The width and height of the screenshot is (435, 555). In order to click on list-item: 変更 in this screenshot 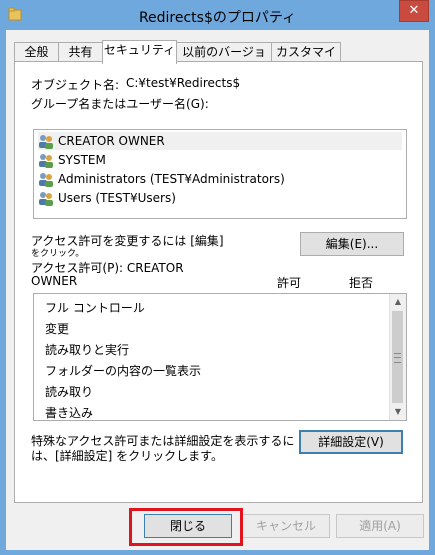, I will do `click(57, 329)`.